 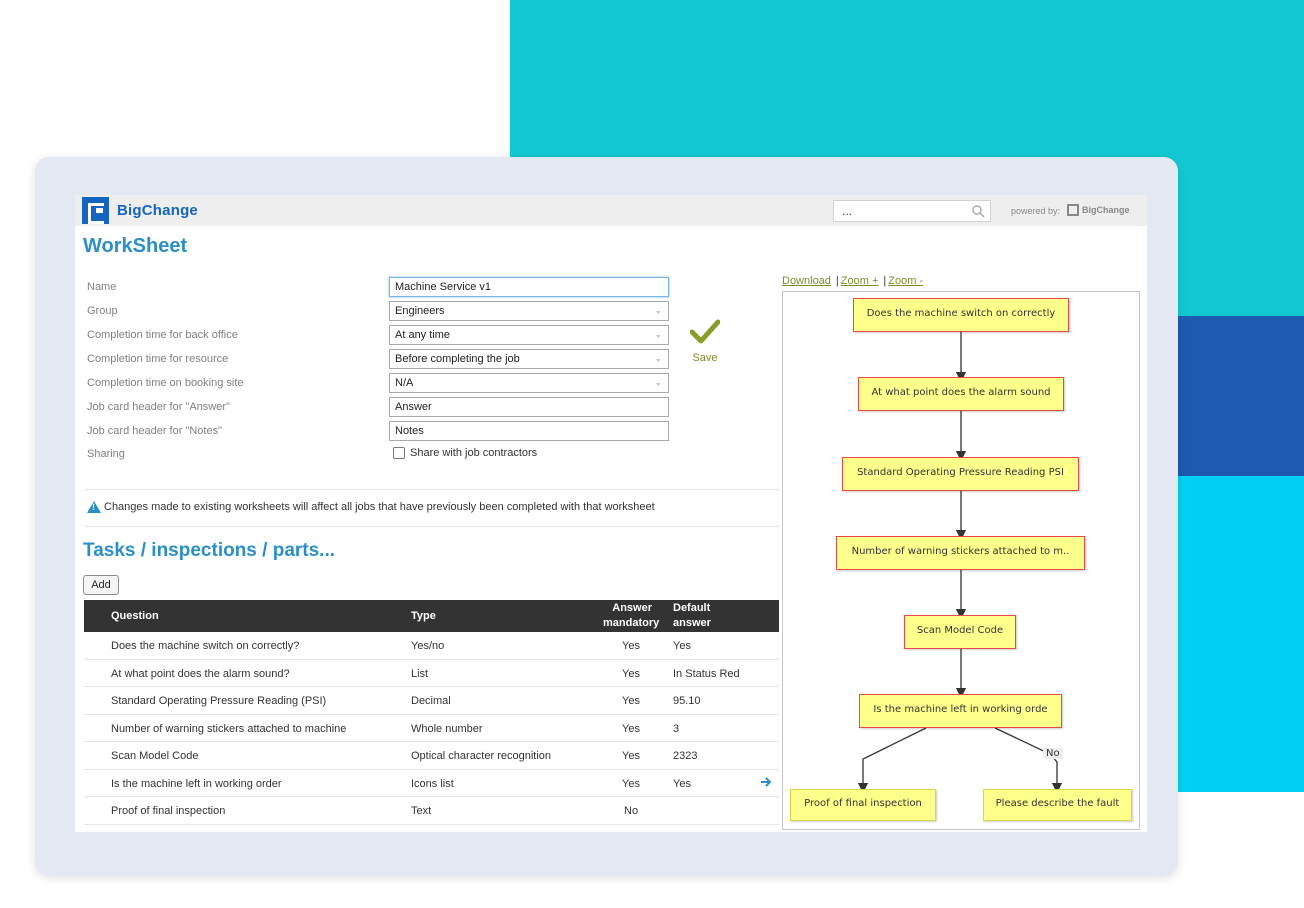 What do you see at coordinates (135, 616) in the screenshot?
I see `header-question: Question` at bounding box center [135, 616].